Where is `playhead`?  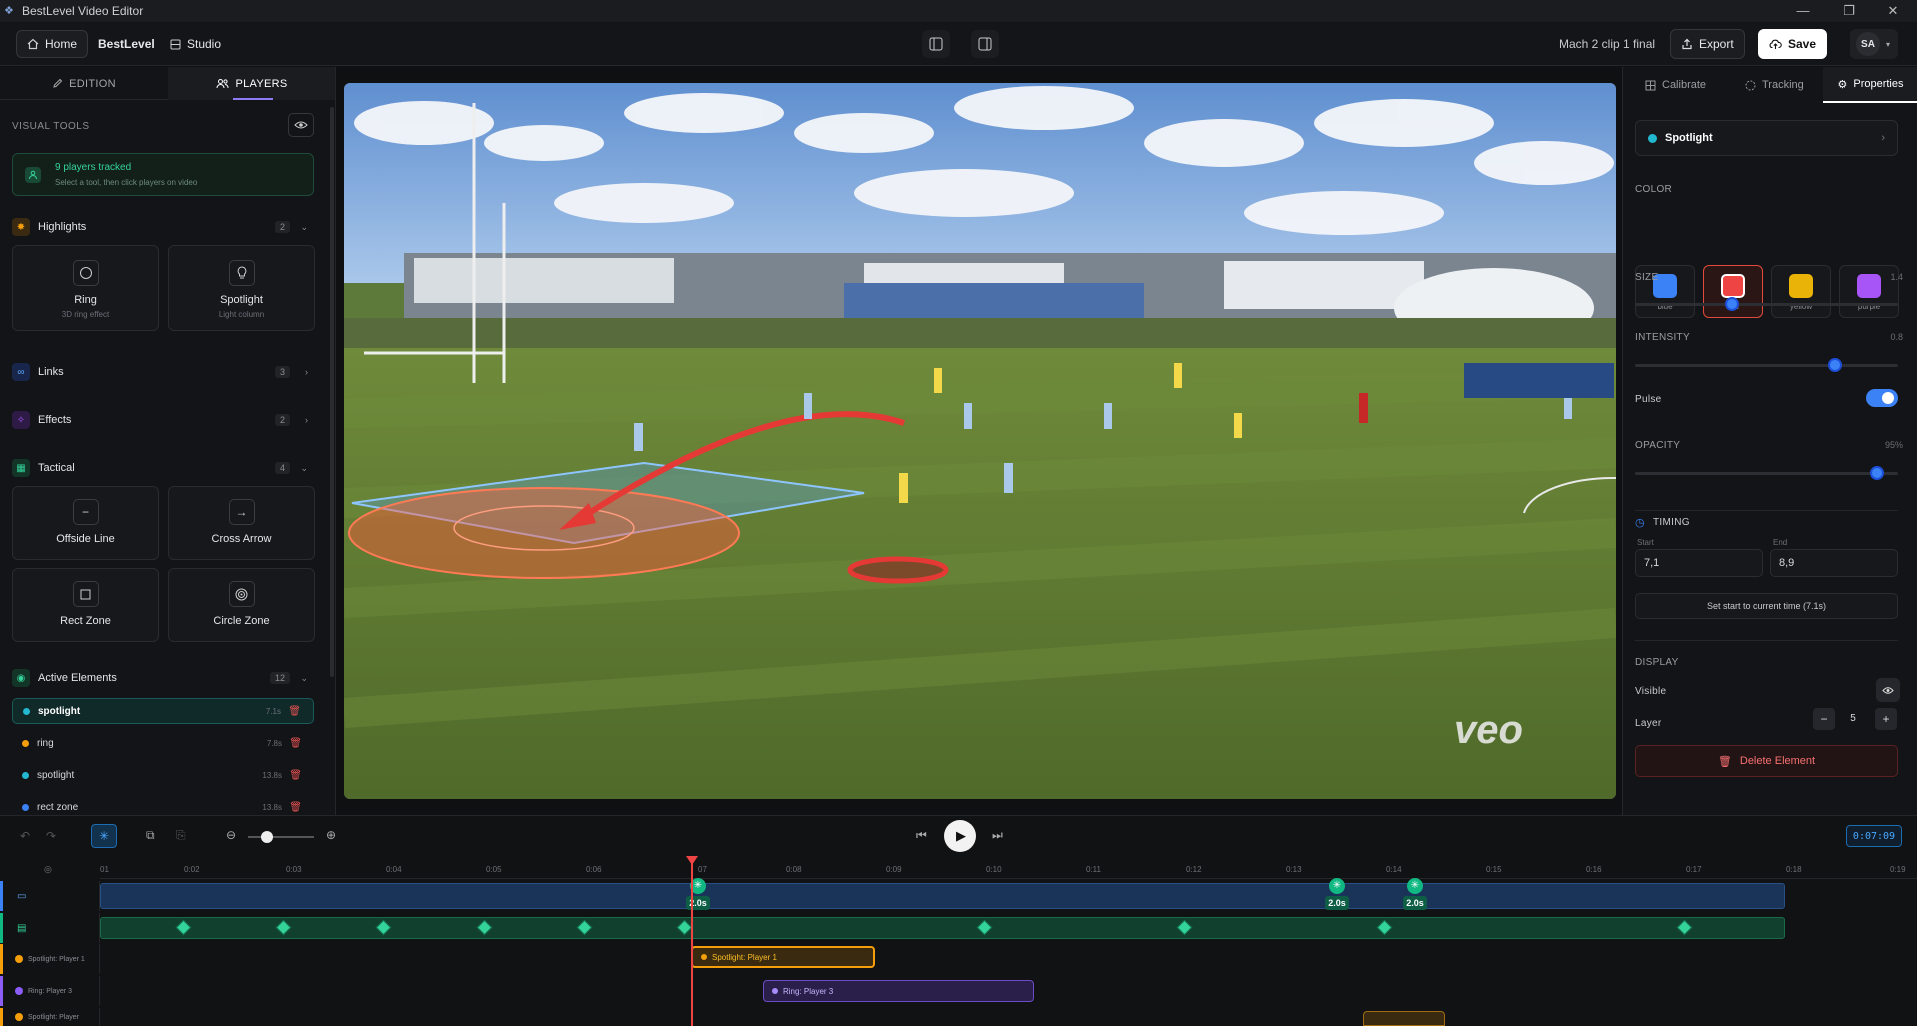
playhead is located at coordinates (692, 942).